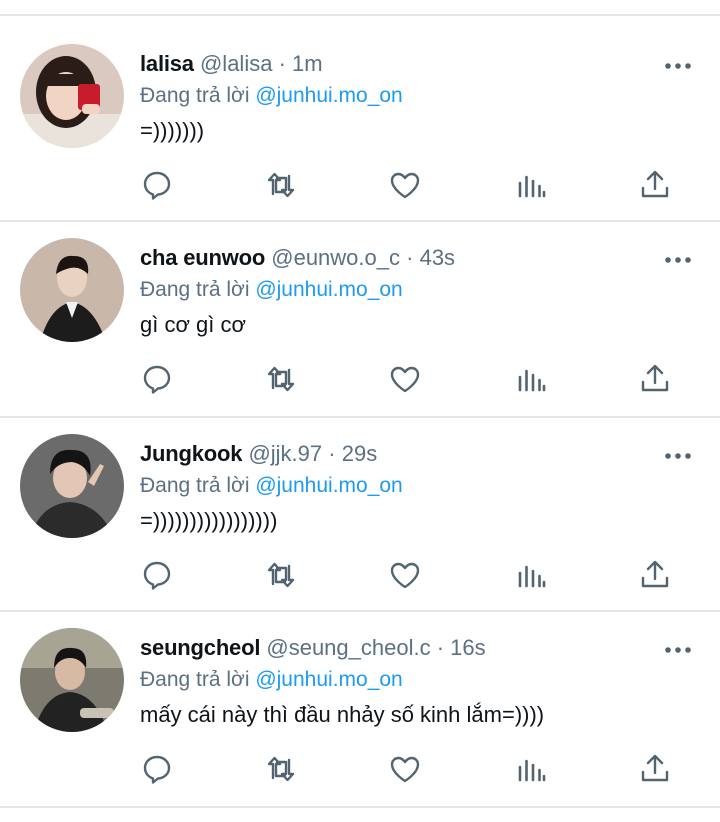  I want to click on tweet-header: lalisa @lalisa · 1m, so click(231, 64).